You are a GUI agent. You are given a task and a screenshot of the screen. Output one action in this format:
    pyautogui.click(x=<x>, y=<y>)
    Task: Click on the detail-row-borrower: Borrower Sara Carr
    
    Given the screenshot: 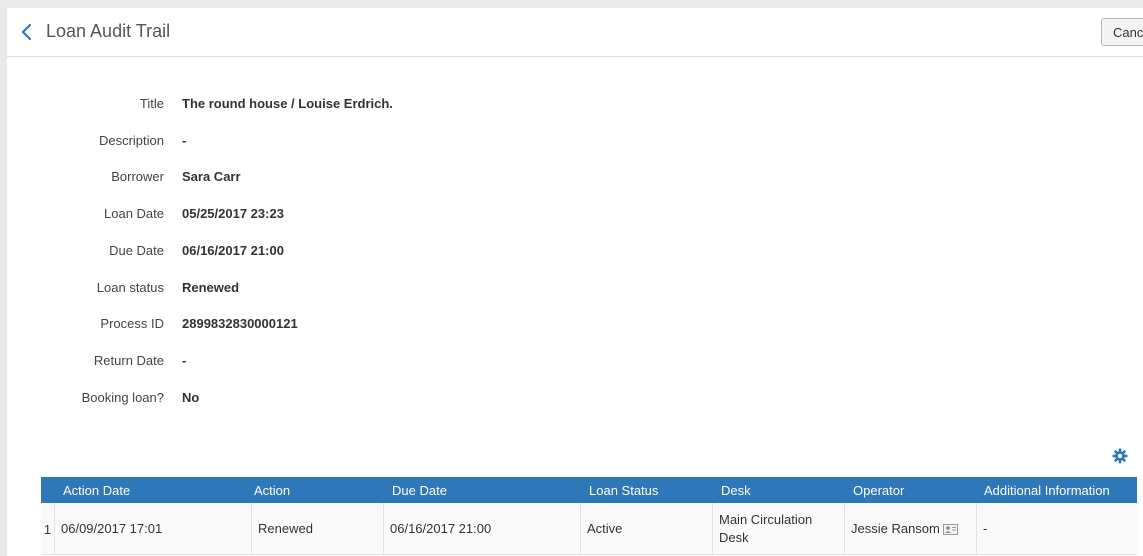 What is the action you would take?
    pyautogui.click(x=357, y=179)
    